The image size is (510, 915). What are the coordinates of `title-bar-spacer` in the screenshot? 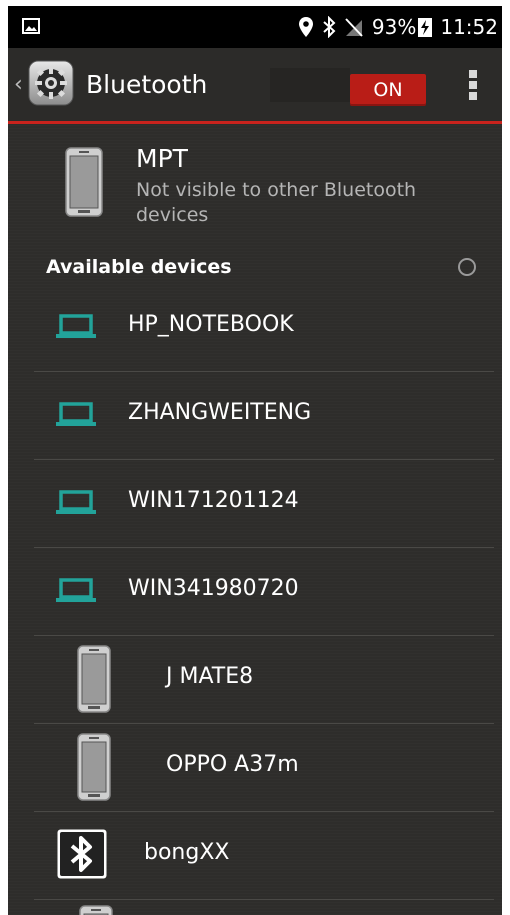 It's located at (310, 85).